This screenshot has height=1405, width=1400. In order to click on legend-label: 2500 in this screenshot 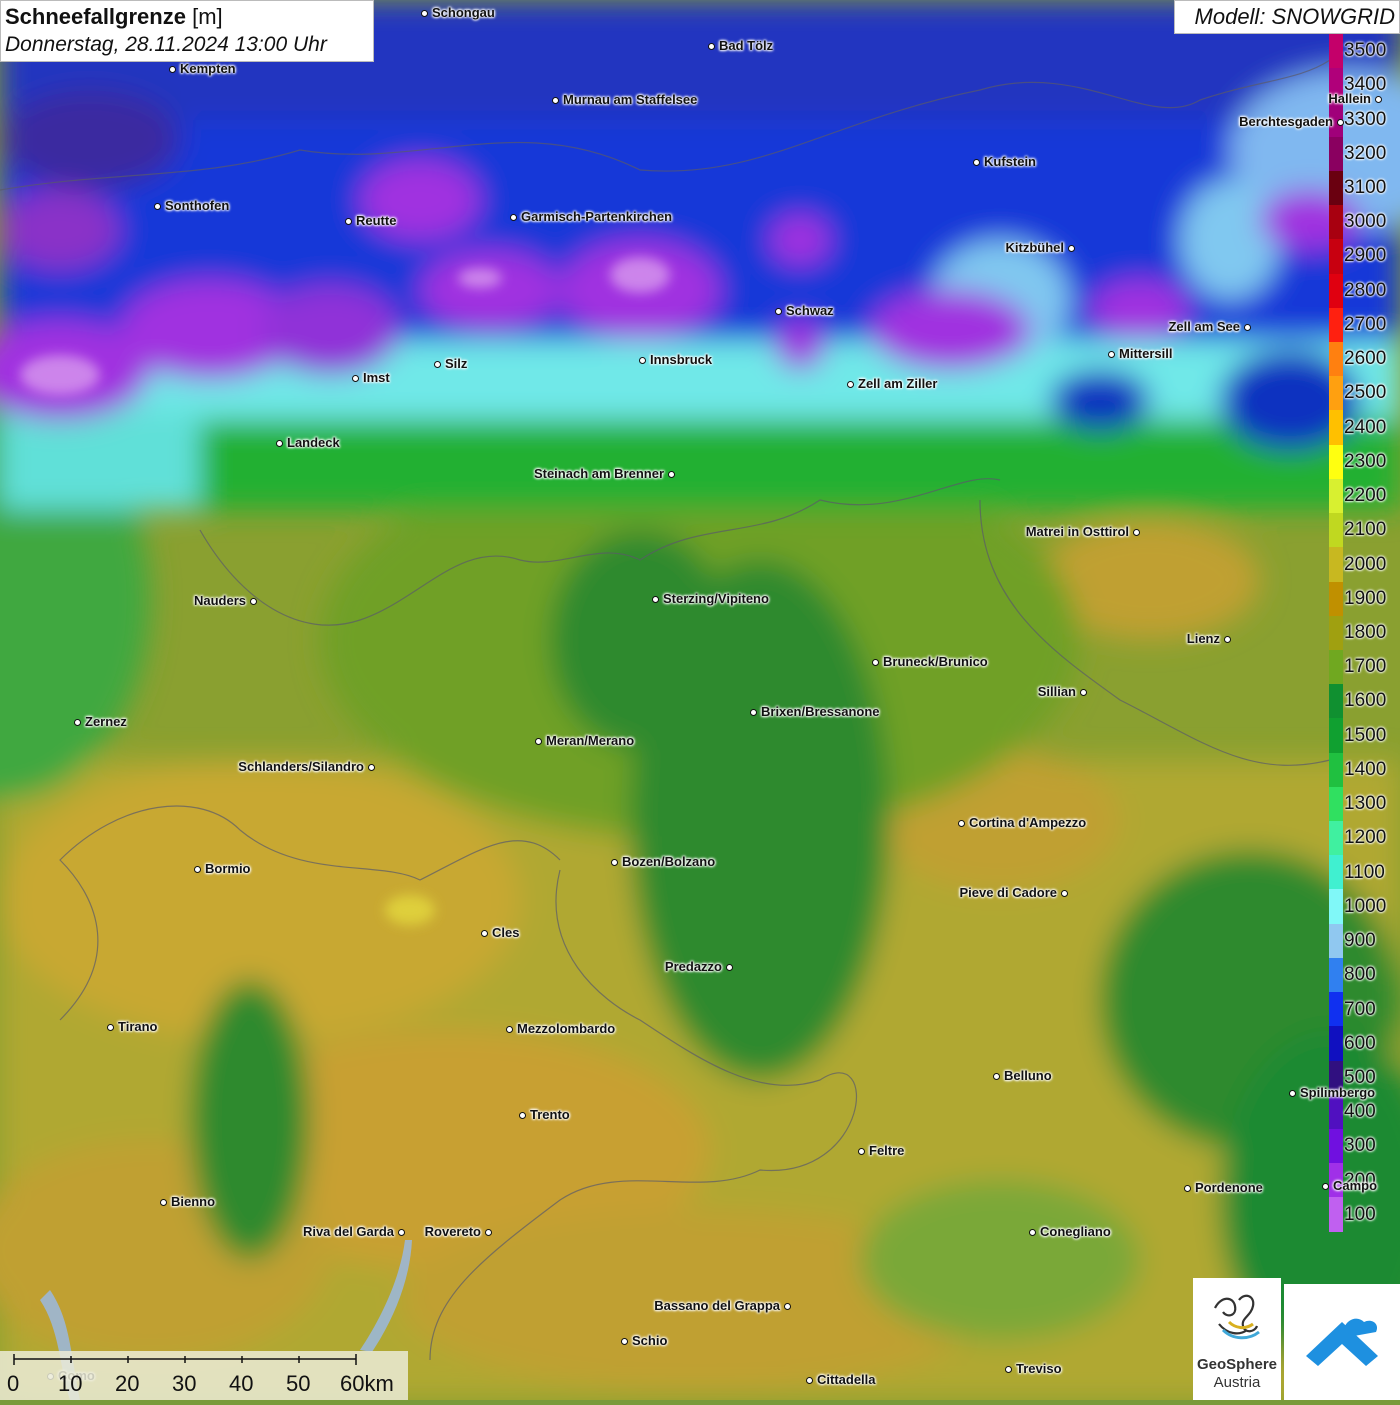, I will do `click(1365, 393)`.